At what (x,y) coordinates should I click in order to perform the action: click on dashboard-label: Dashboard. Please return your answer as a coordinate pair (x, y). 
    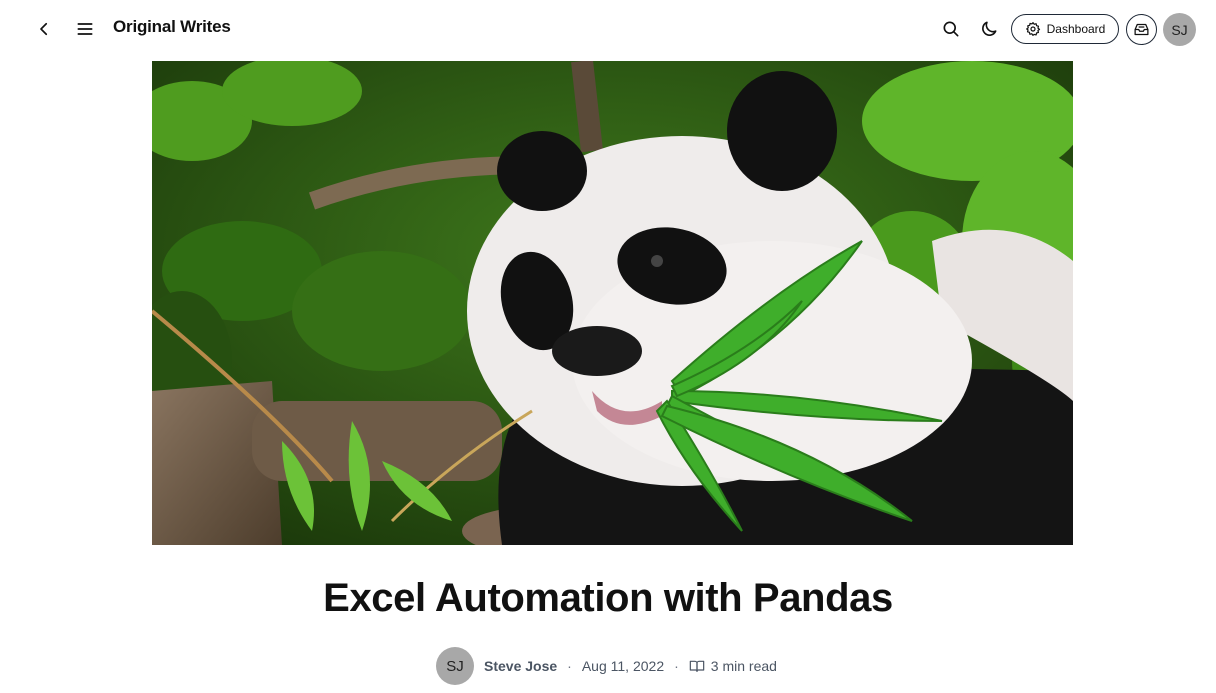
    Looking at the image, I should click on (1076, 29).